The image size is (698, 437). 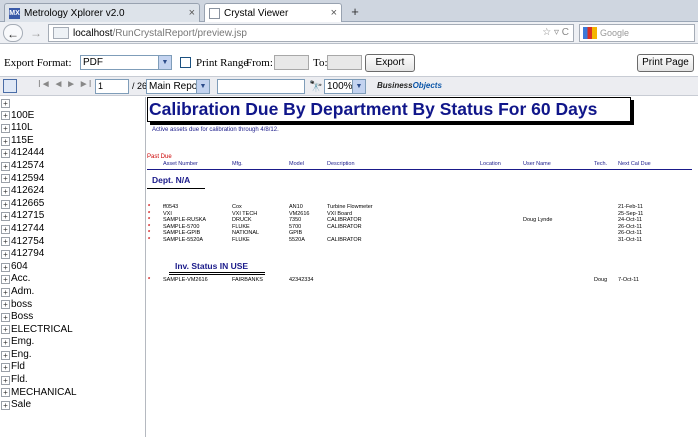 I want to click on table-cell: 7350, so click(x=295, y=220).